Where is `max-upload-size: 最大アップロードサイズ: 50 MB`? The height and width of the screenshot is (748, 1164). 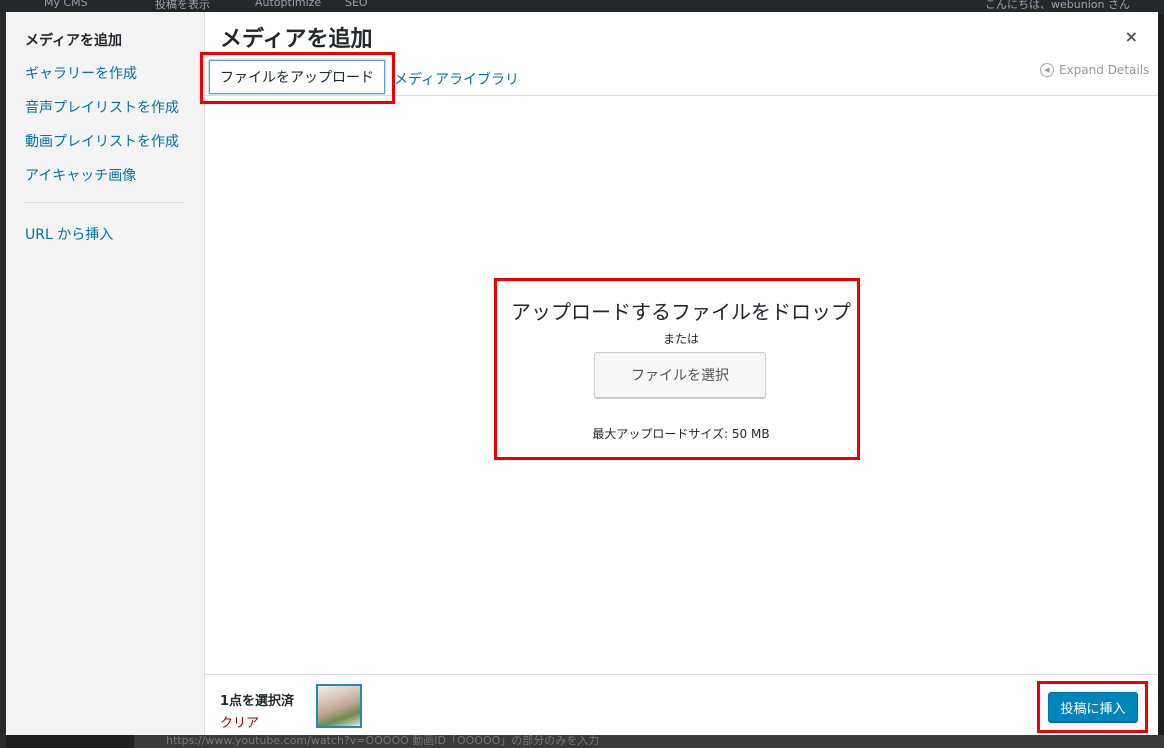 max-upload-size: 最大アップロードサイズ: 50 MB is located at coordinates (681, 434).